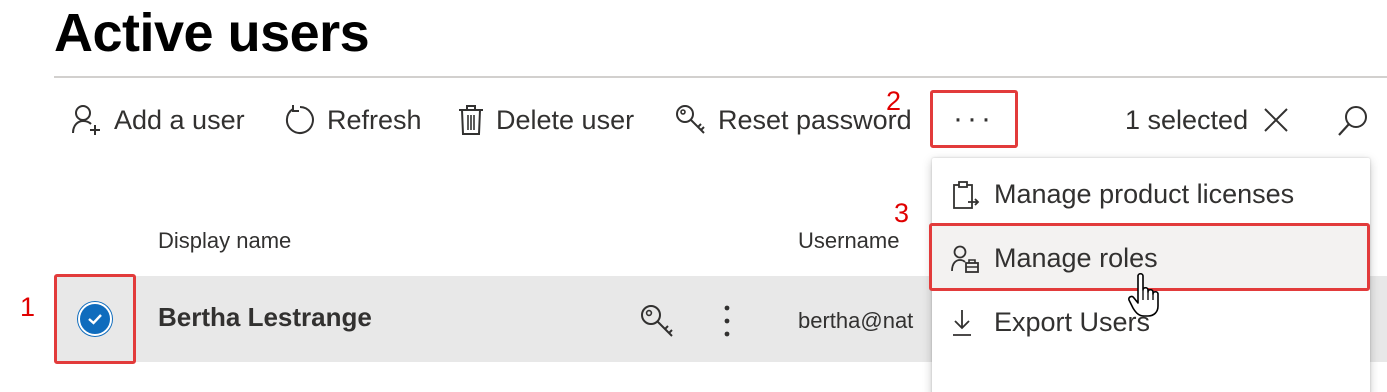  I want to click on delete-user-button: Delete user, so click(545, 120).